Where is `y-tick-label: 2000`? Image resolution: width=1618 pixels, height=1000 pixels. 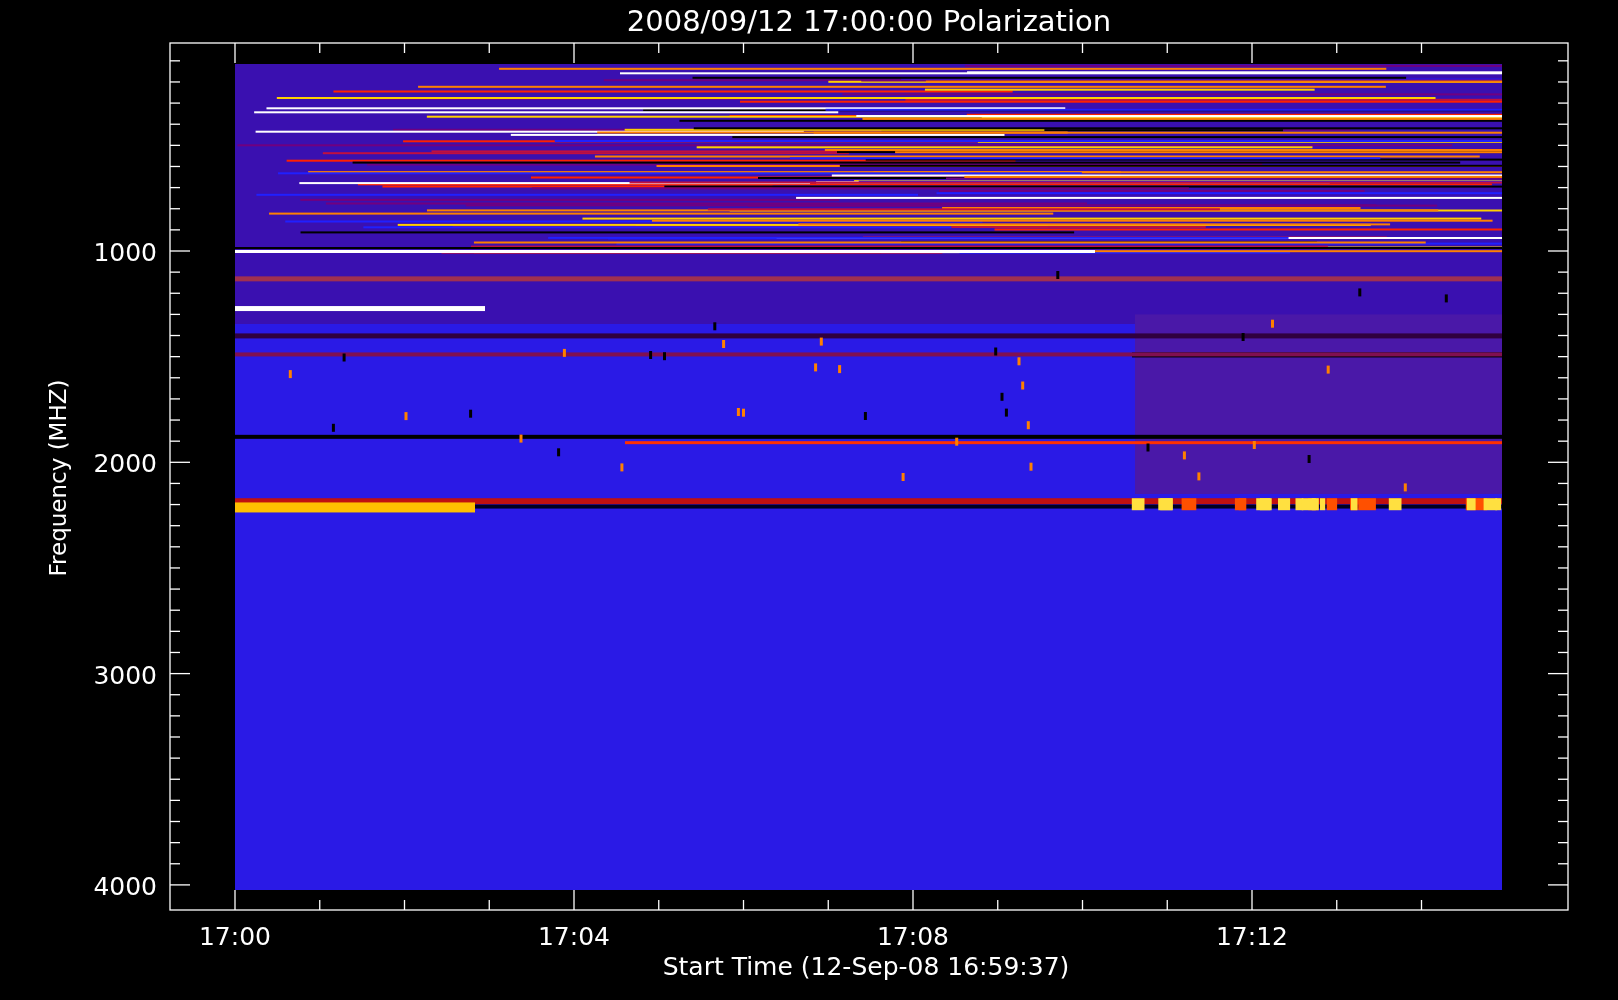
y-tick-label: 2000 is located at coordinates (125, 464).